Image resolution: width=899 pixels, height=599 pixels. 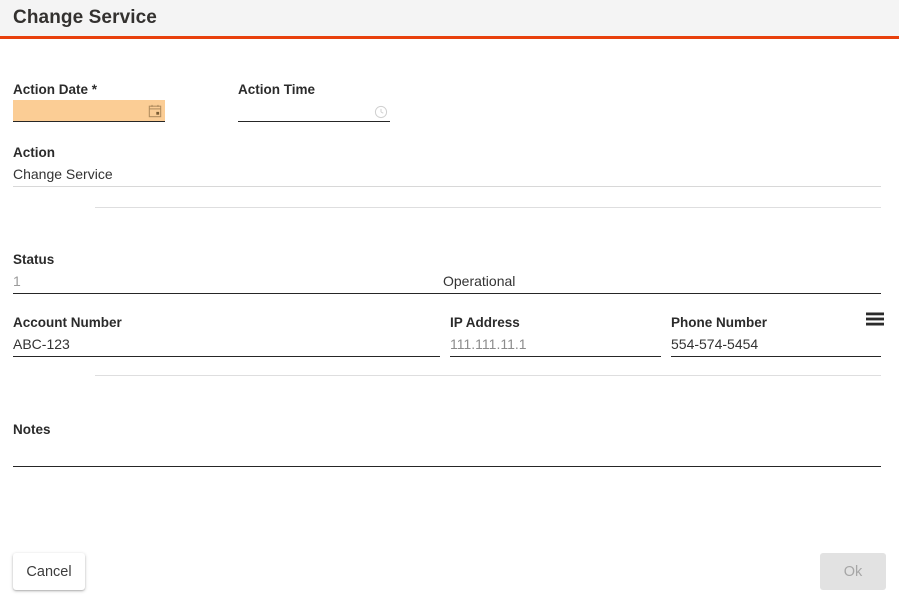 I want to click on action-date-underline, so click(x=89, y=121).